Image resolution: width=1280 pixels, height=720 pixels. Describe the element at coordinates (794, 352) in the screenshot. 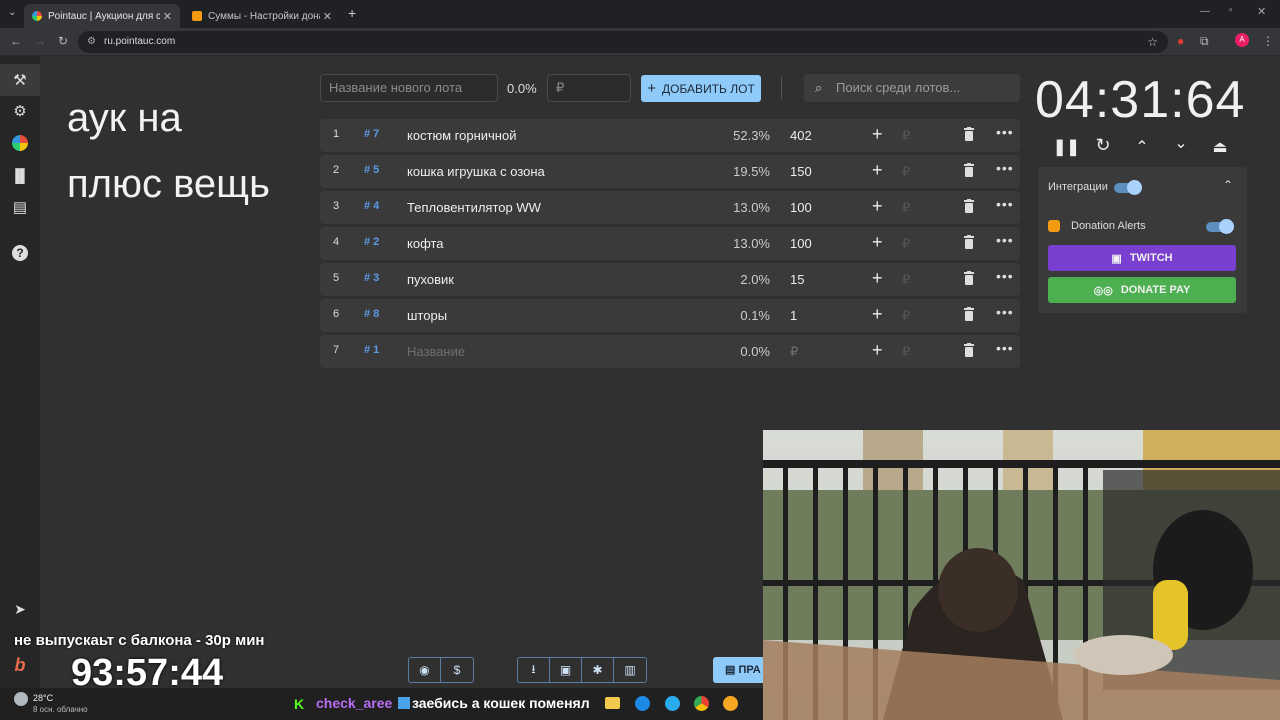

I see `lot-amount-field: ₽` at that location.